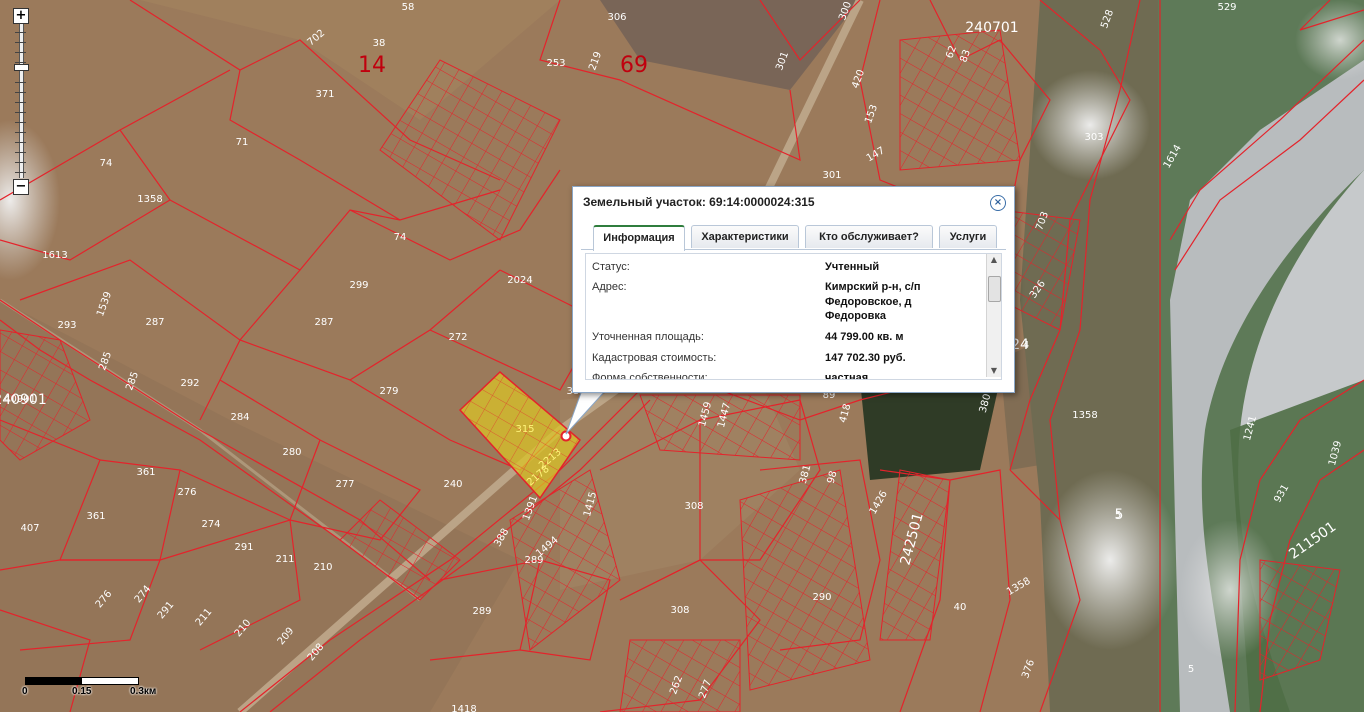  Describe the element at coordinates (524, 429) in the screenshot. I see `parcel-label: 315` at that location.